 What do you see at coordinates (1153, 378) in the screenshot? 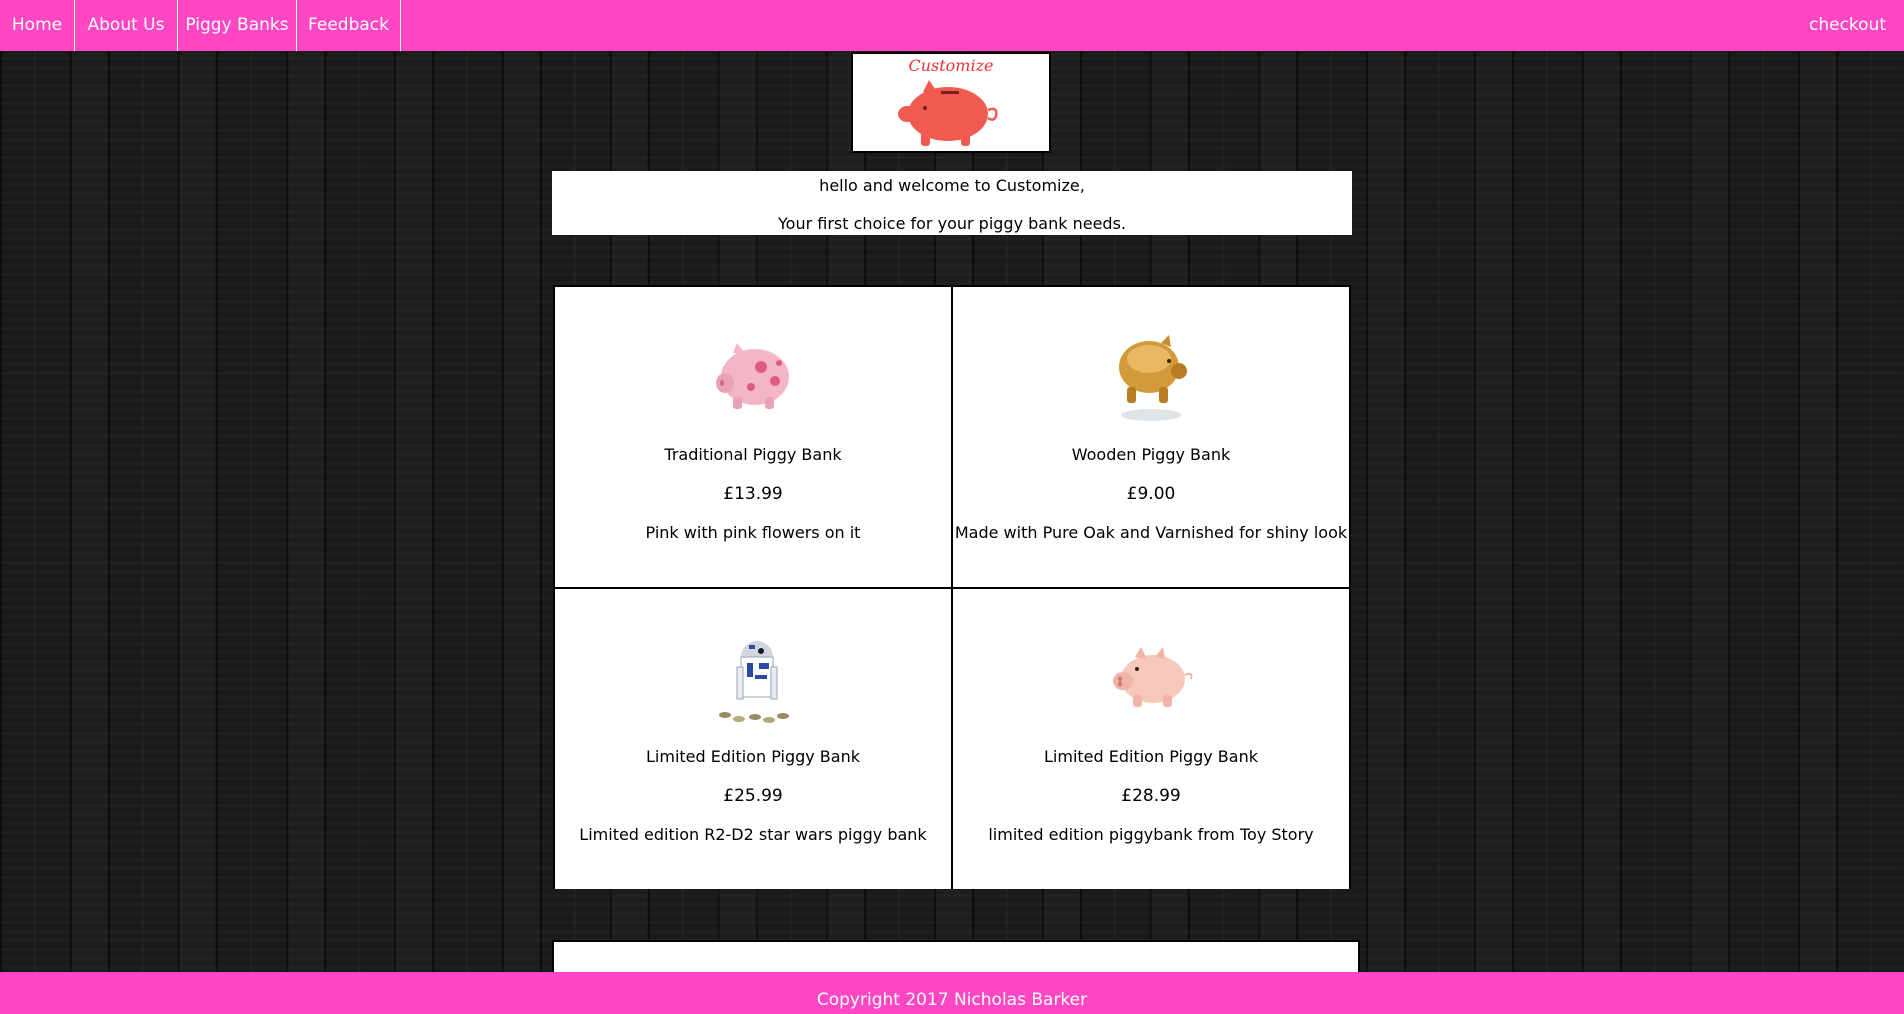
I see `wooden-piggy-bank-icon` at bounding box center [1153, 378].